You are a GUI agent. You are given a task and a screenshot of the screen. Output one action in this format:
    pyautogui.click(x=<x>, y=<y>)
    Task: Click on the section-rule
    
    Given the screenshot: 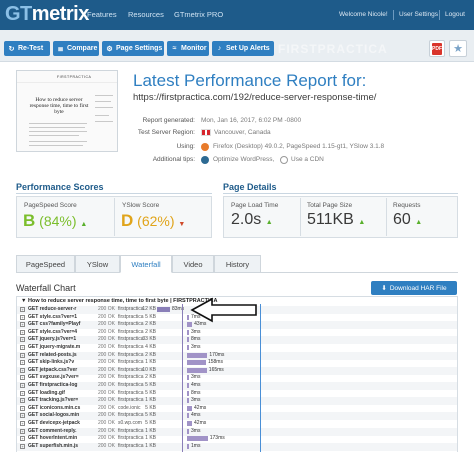 What is the action you would take?
    pyautogui.click(x=340, y=193)
    